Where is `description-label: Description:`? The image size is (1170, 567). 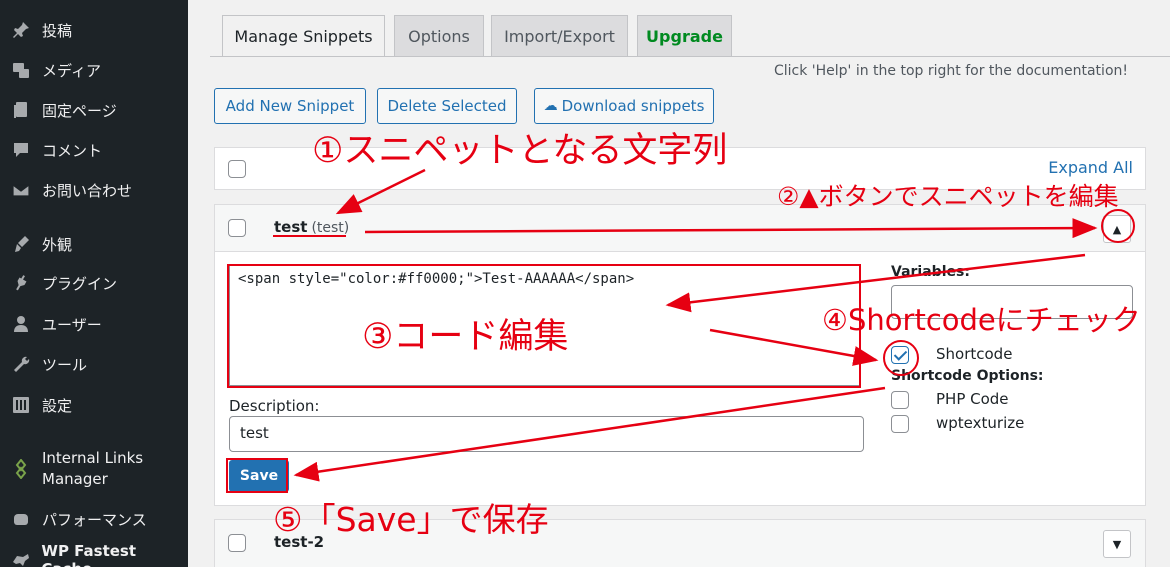
description-label: Description: is located at coordinates (274, 406).